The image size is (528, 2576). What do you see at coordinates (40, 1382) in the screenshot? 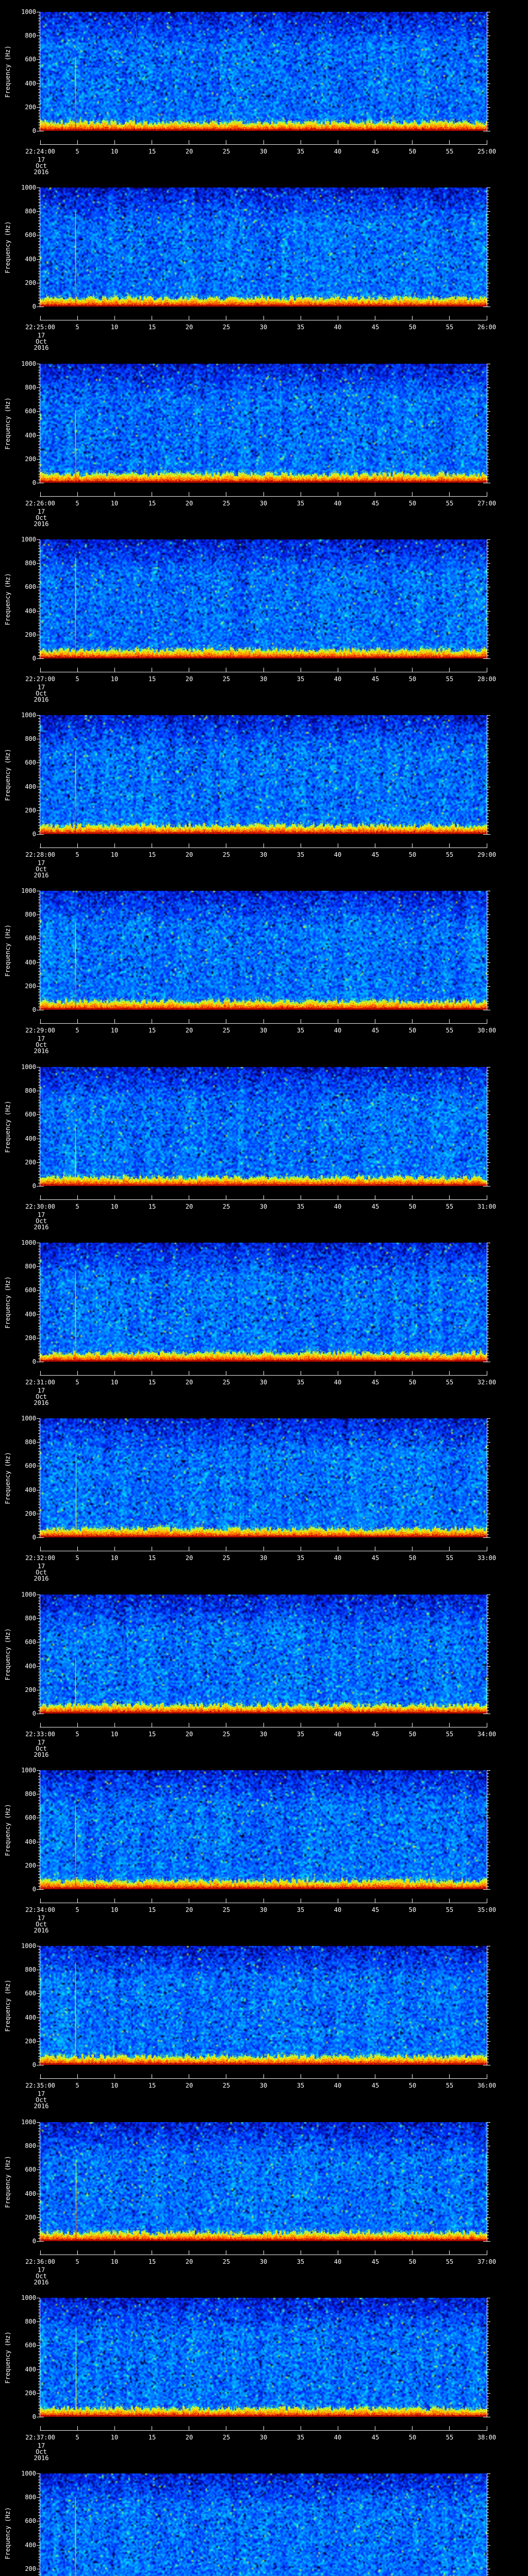
I see `x-start-time-label: 22:31:00` at bounding box center [40, 1382].